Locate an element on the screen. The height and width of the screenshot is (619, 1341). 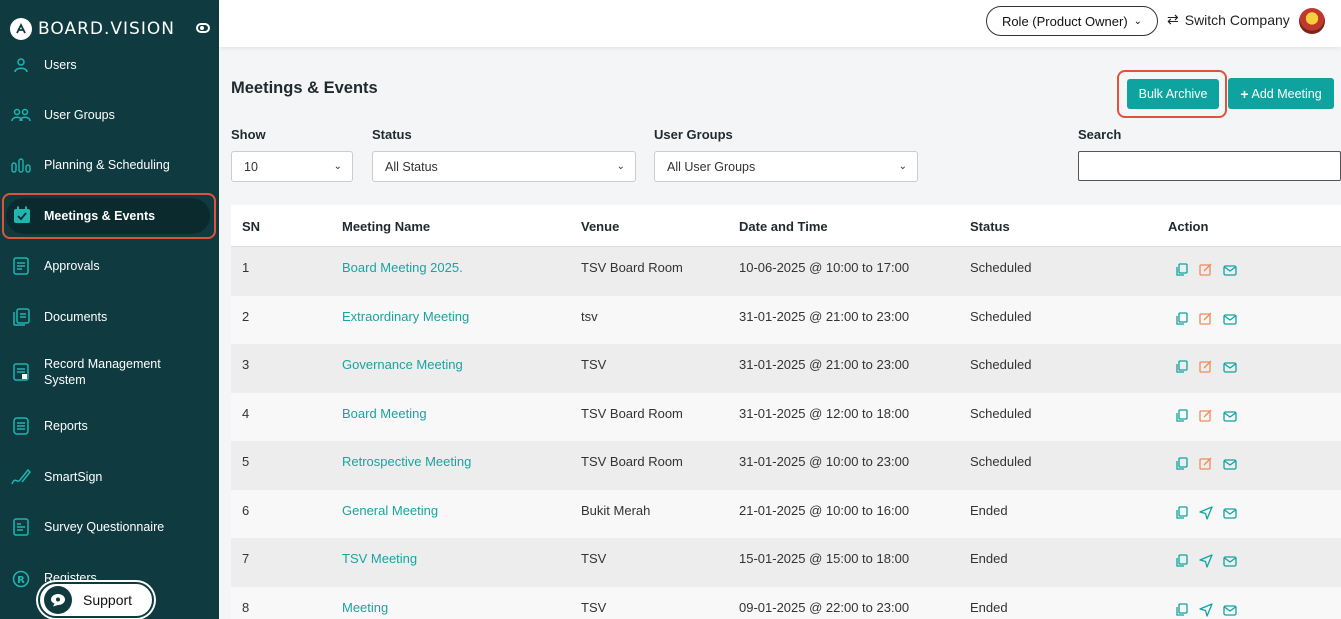
show-select: 10 ⌄ is located at coordinates (292, 166).